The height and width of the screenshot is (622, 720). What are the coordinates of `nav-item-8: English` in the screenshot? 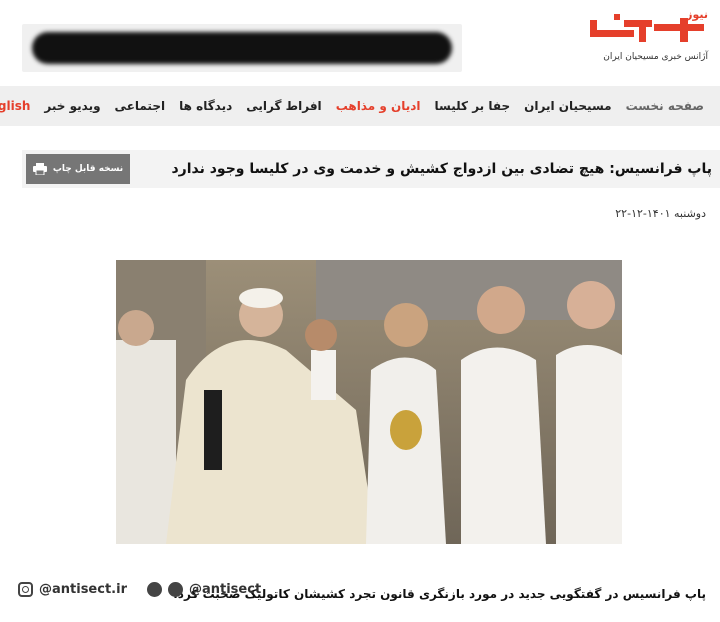 It's located at (15, 106).